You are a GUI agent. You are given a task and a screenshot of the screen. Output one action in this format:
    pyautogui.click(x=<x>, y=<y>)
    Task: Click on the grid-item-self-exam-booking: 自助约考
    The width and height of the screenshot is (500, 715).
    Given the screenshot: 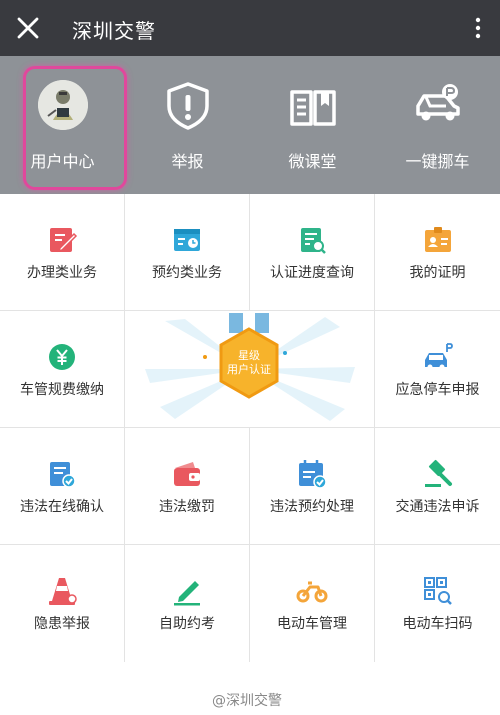 What is the action you would take?
    pyautogui.click(x=187, y=603)
    